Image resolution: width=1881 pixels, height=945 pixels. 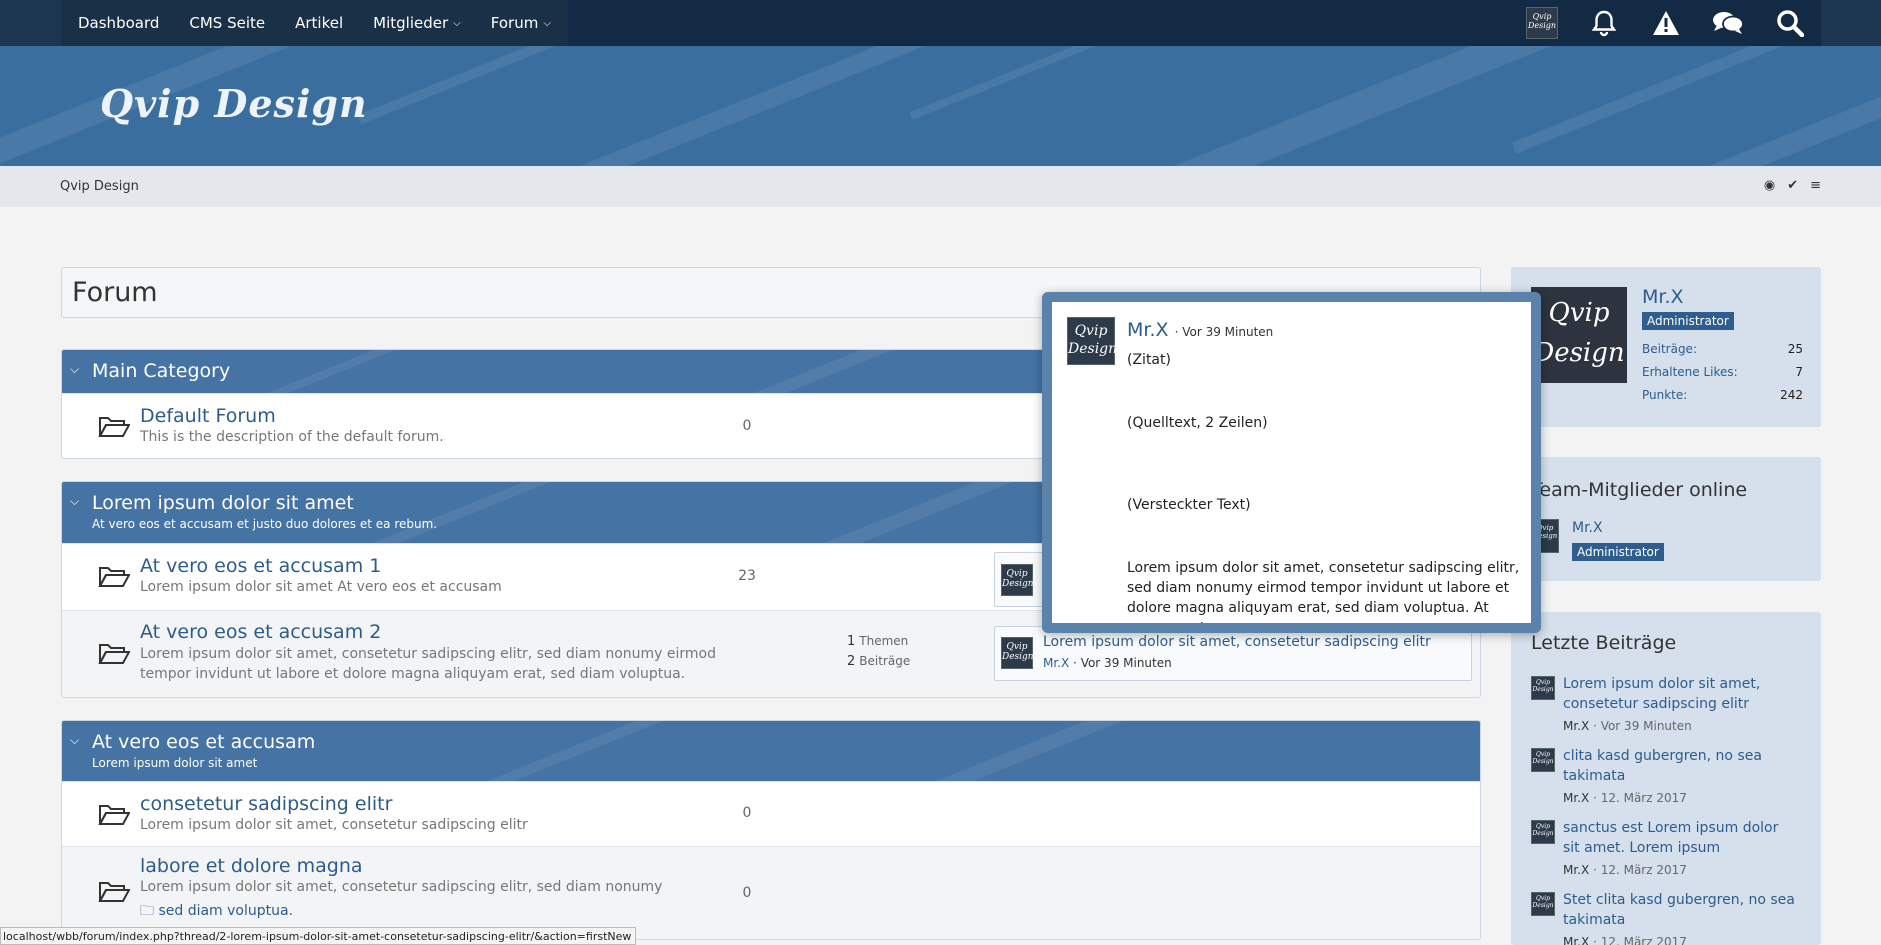 What do you see at coordinates (175, 763) in the screenshot?
I see `category-description: Lorem ipsum dolor sit amet` at bounding box center [175, 763].